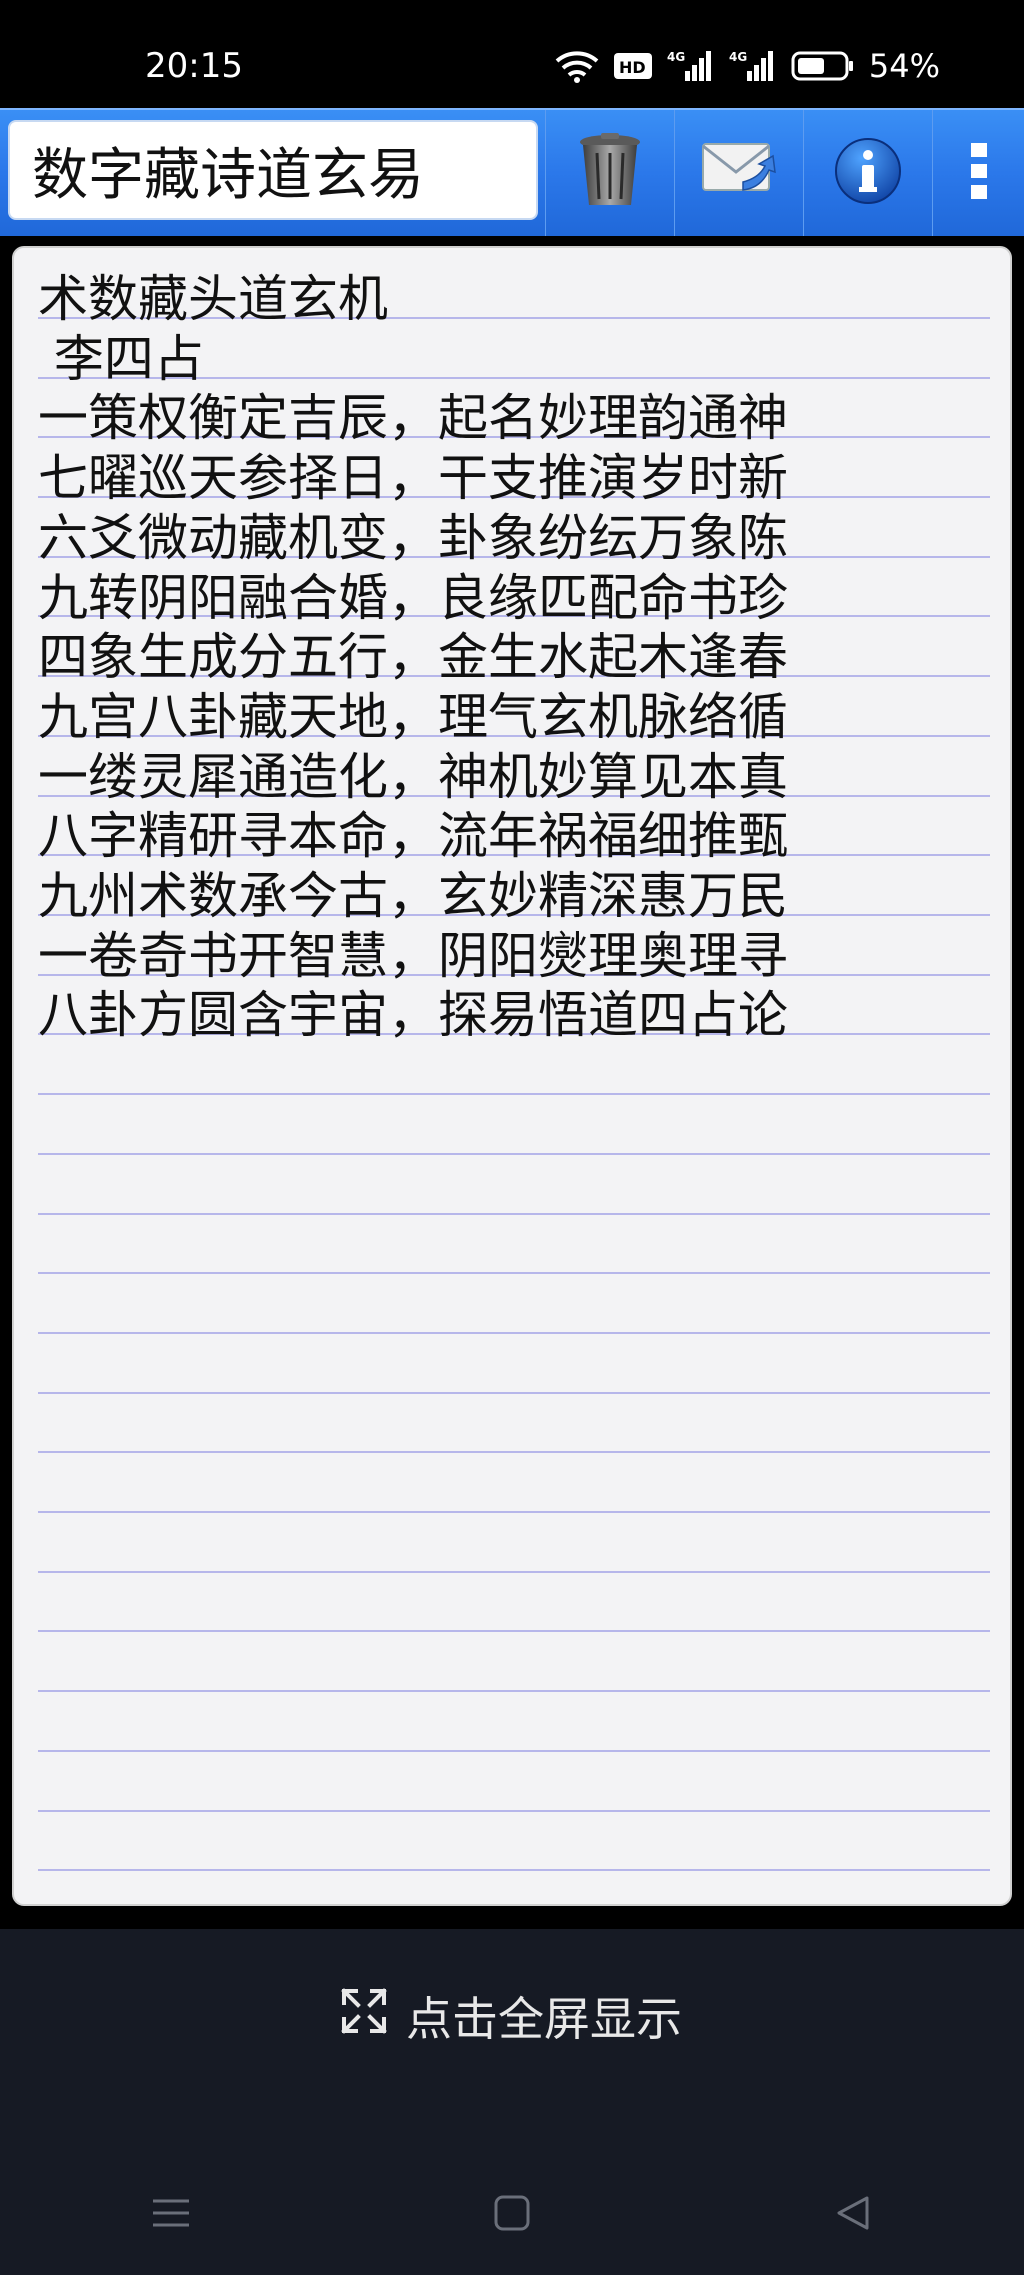 The height and width of the screenshot is (2275, 1024). Describe the element at coordinates (577, 66) in the screenshot. I see `wifi-icon` at that location.